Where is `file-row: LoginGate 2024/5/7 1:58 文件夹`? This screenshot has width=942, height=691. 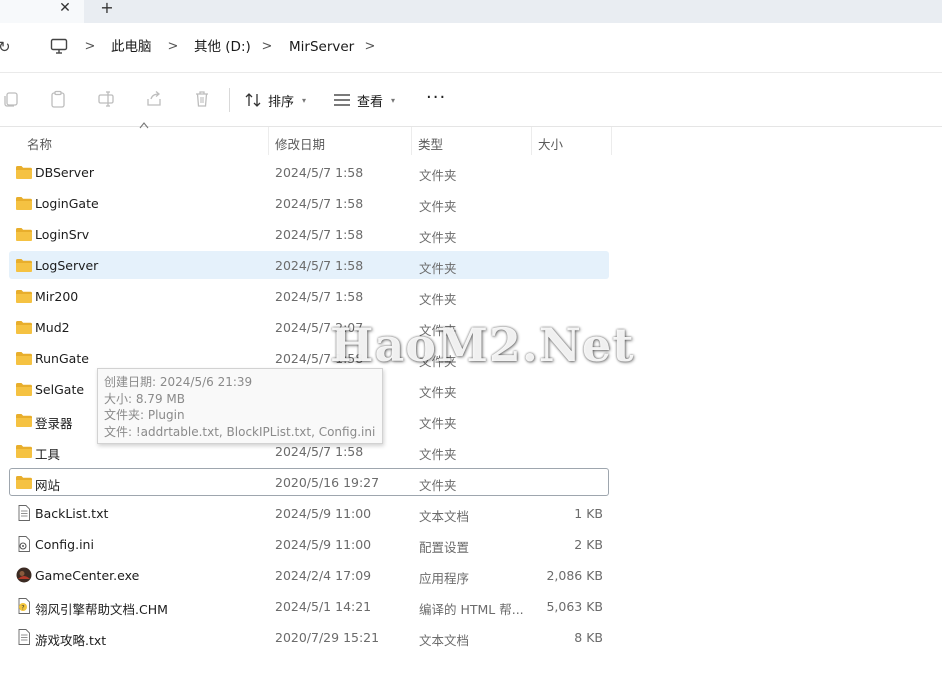 file-row: LoginGate 2024/5/7 1:58 文件夹 is located at coordinates (309, 203).